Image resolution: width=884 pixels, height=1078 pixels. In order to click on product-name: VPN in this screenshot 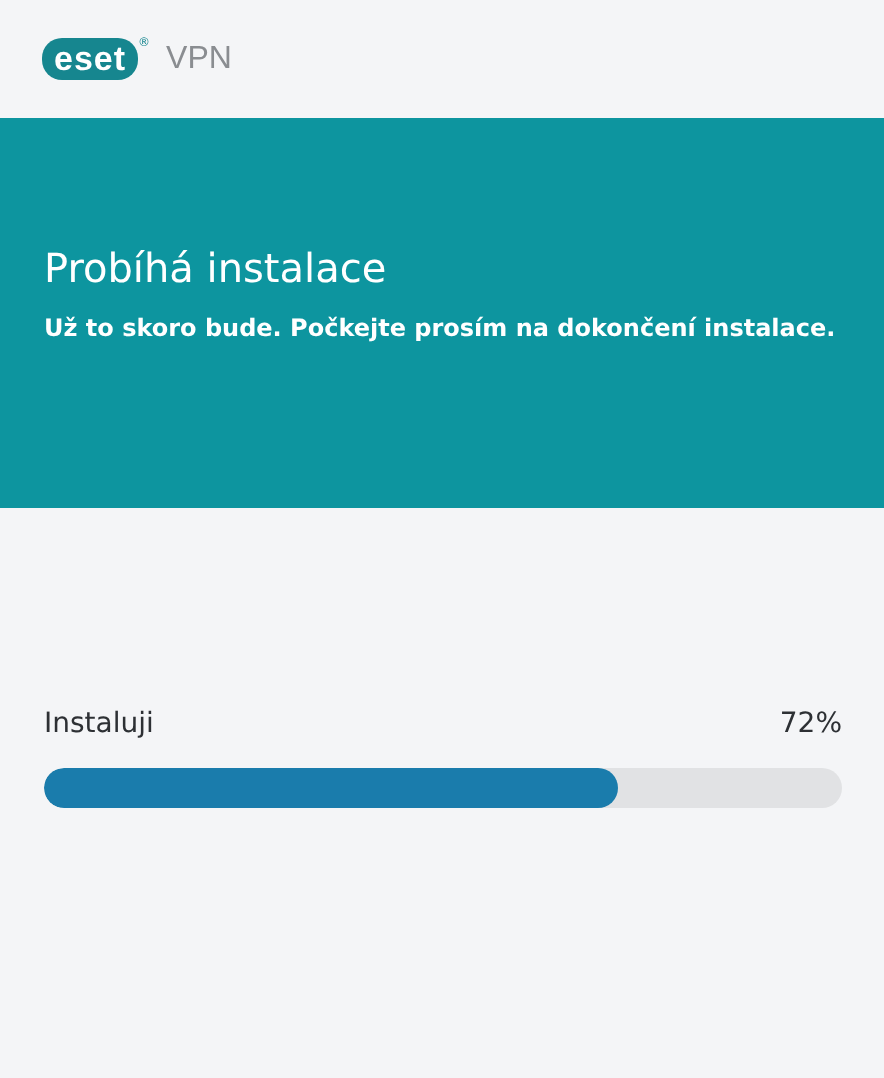, I will do `click(199, 59)`.